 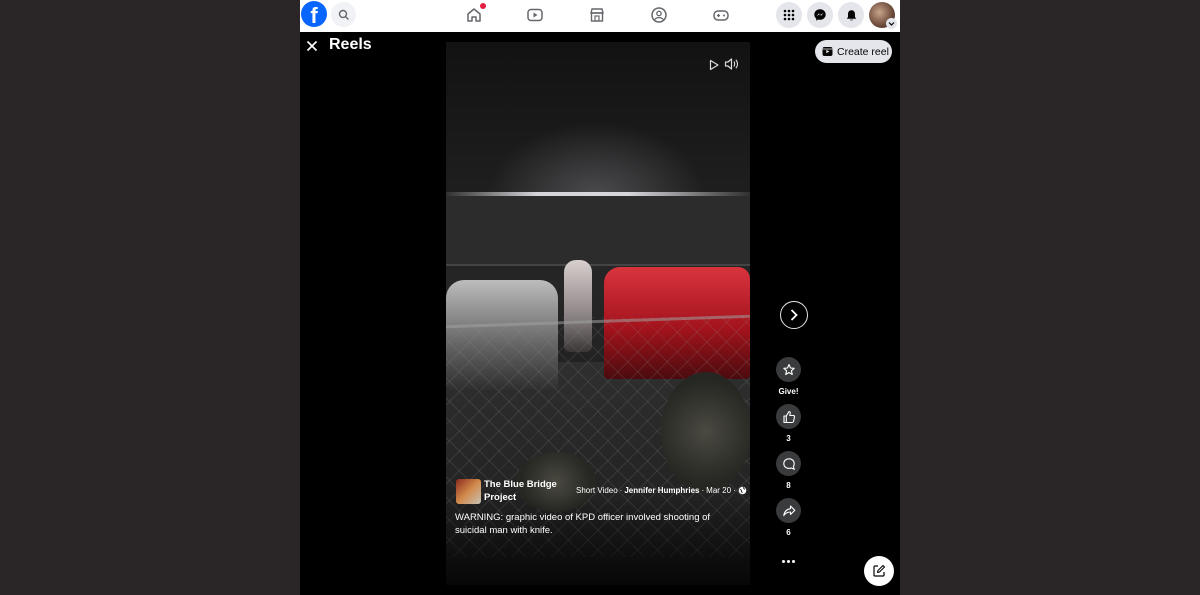 What do you see at coordinates (788, 391) in the screenshot?
I see `give-stars-label: Give!` at bounding box center [788, 391].